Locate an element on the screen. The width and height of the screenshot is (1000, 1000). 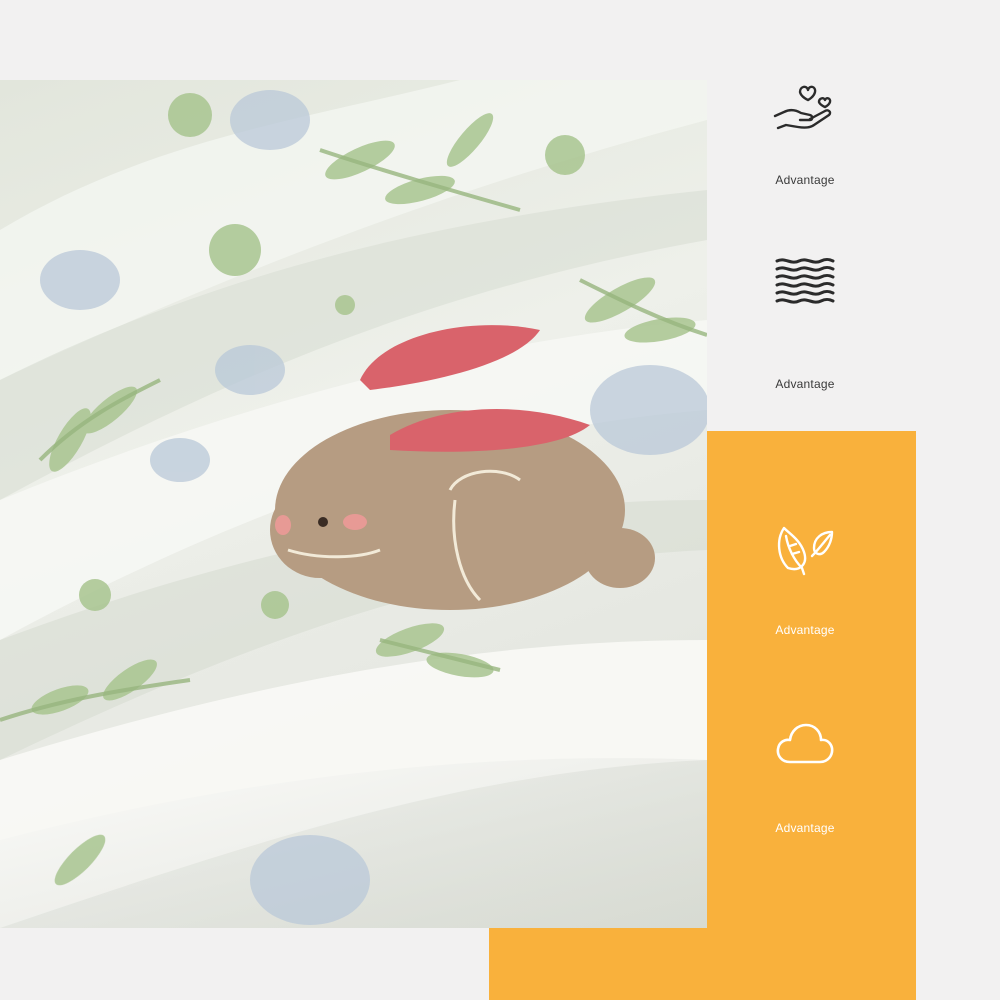
feature-item-4: Advantage is located at coordinates (805, 777).